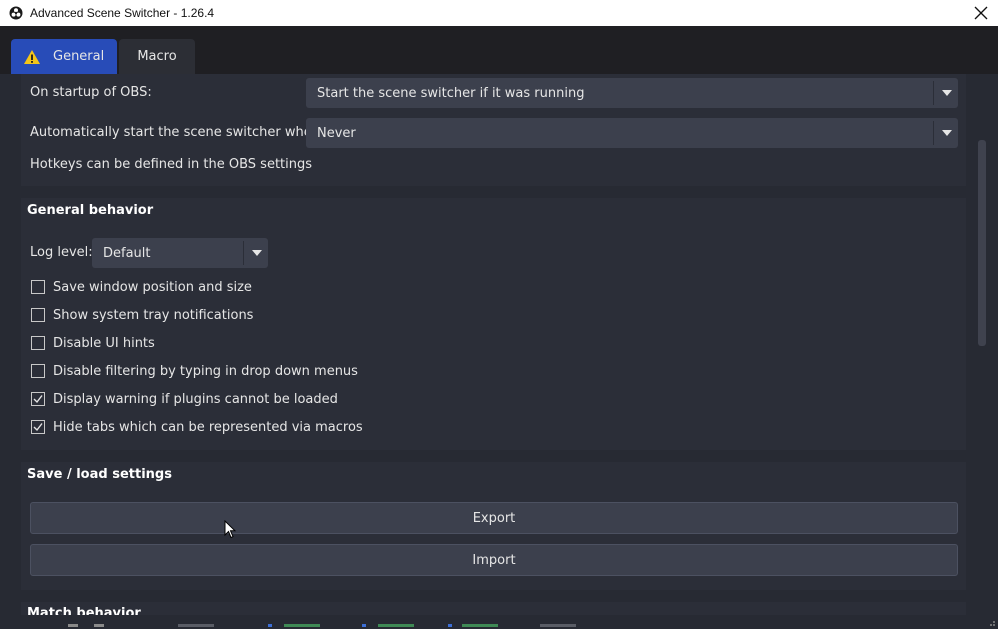 Image resolution: width=998 pixels, height=629 pixels. Describe the element at coordinates (61, 252) in the screenshot. I see `log-level-label: Log level:` at that location.